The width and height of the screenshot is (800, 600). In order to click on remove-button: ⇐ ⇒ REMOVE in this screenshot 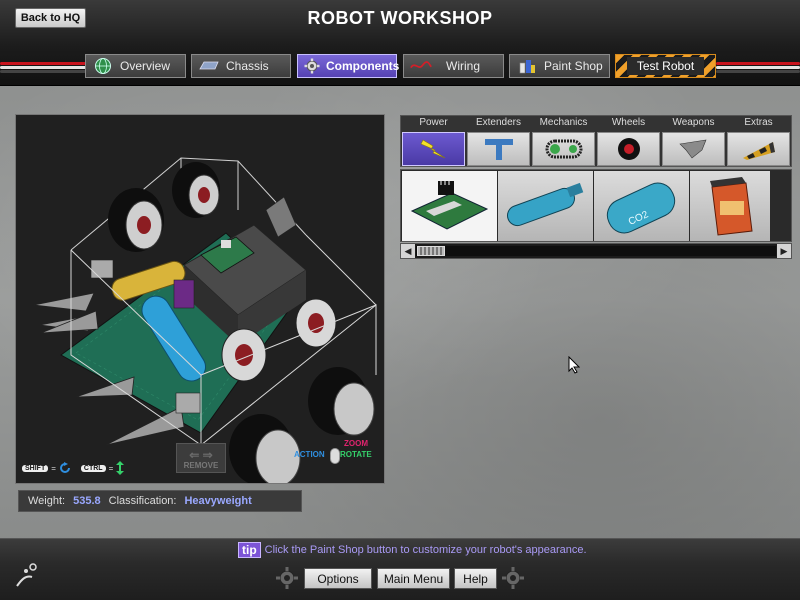, I will do `click(201, 458)`.